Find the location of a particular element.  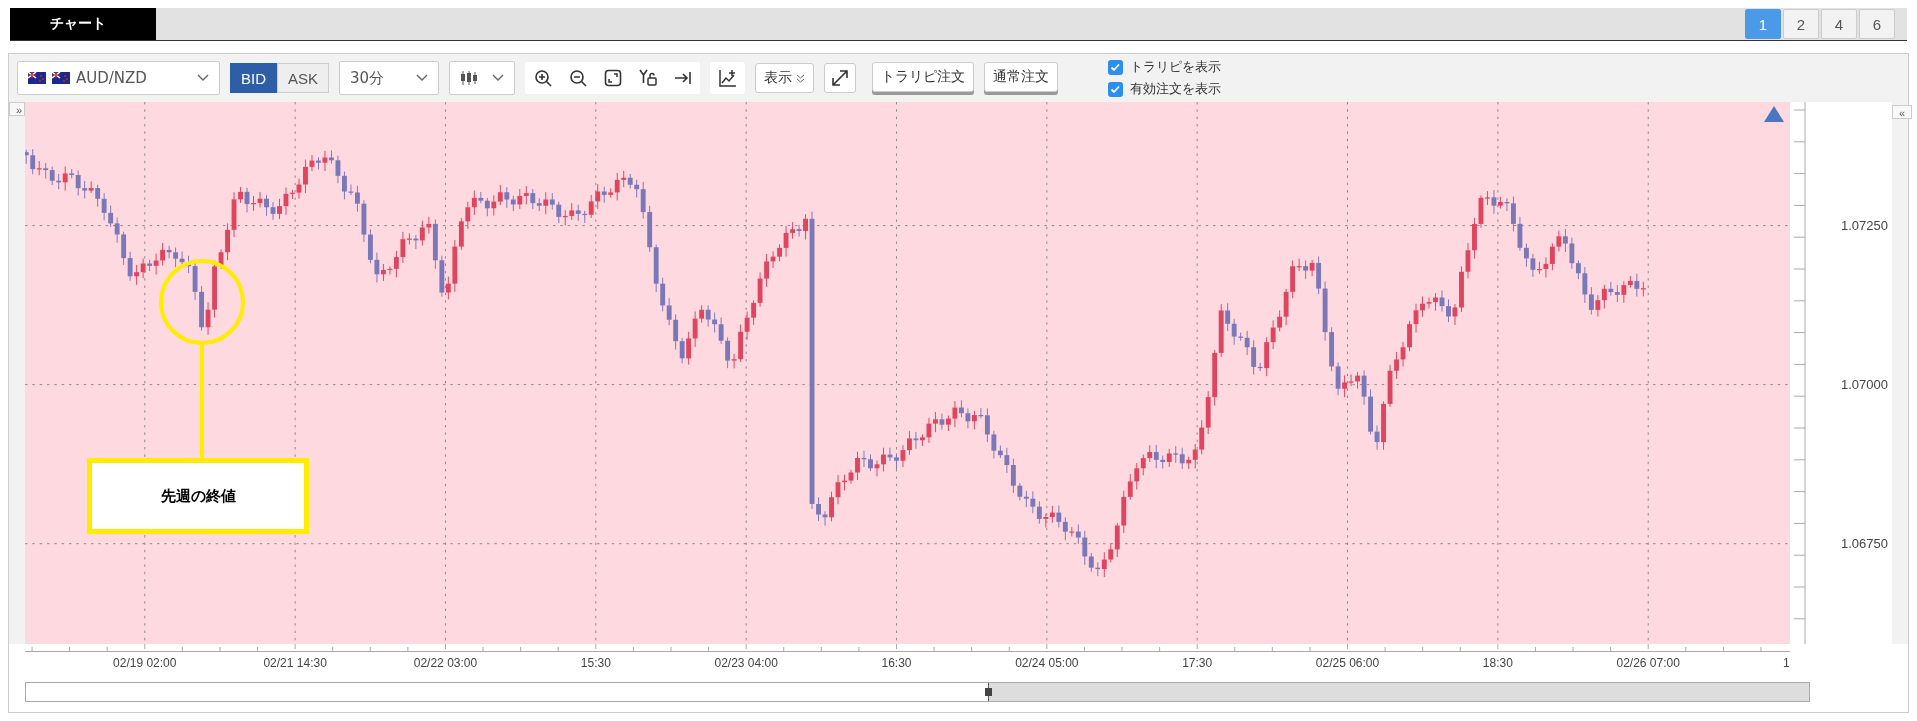

layout-button: 6 is located at coordinates (1877, 24).